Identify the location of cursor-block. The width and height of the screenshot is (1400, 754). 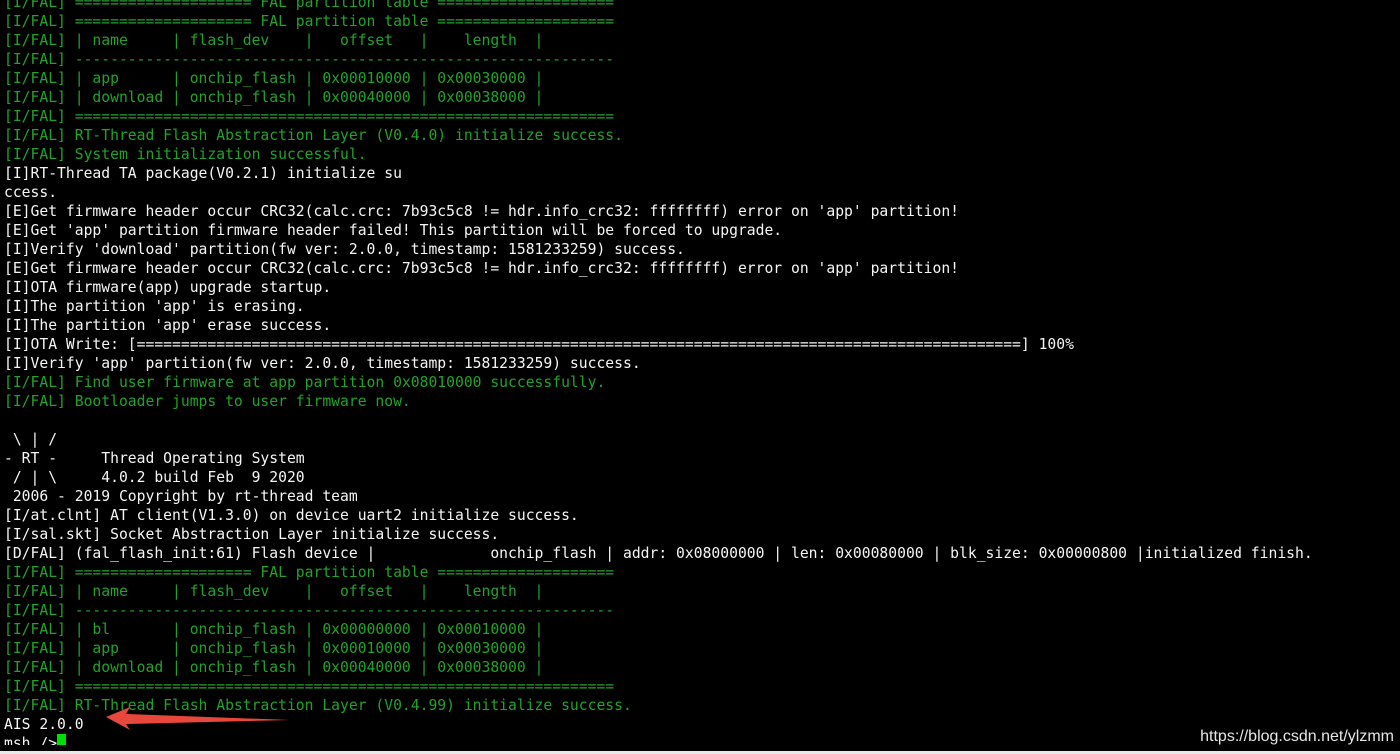
(62, 739).